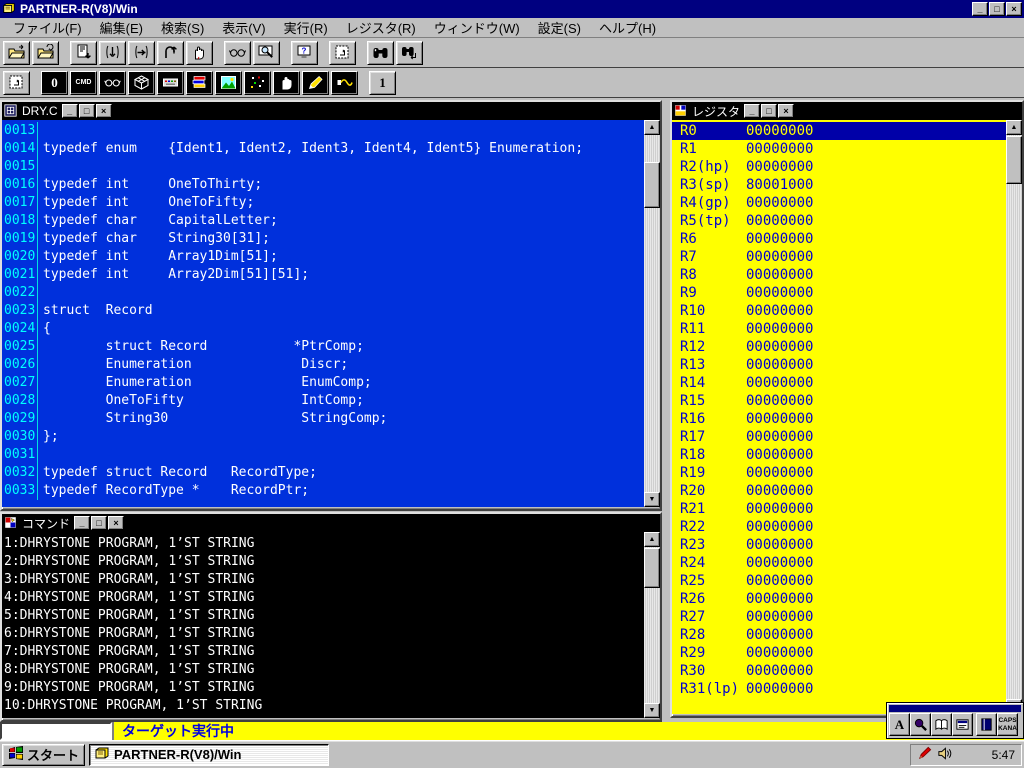  What do you see at coordinates (243, 27) in the screenshot?
I see `menu-item-view: 表示(V)` at bounding box center [243, 27].